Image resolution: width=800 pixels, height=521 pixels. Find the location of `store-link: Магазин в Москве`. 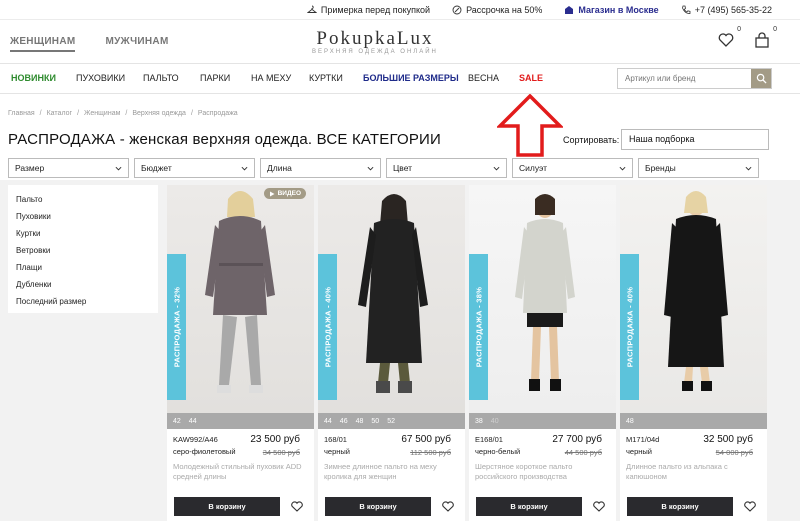

store-link: Магазин в Москве is located at coordinates (611, 9).